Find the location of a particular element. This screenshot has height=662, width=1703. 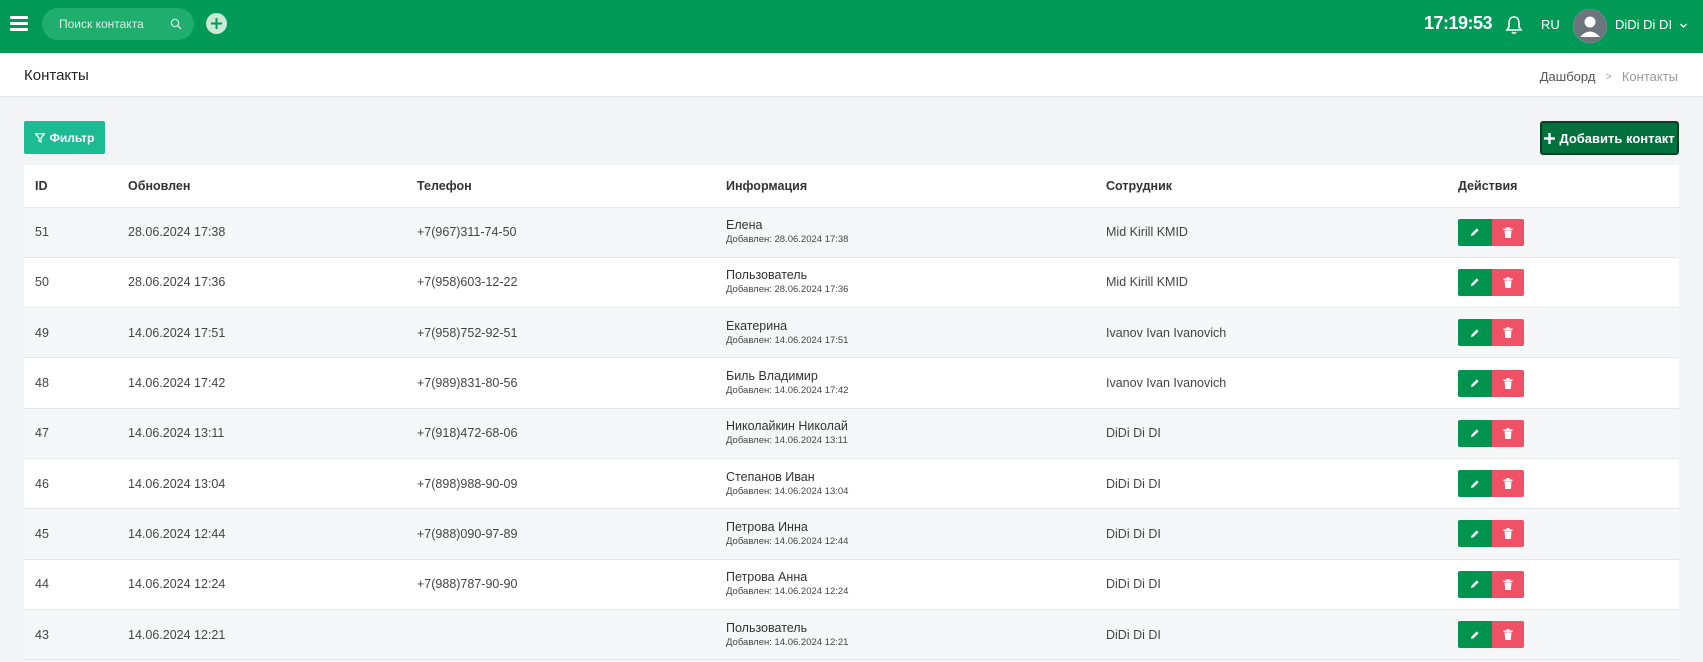

contact-added-date: Добавлен: 14.06.2024 12:24 is located at coordinates (787, 592).